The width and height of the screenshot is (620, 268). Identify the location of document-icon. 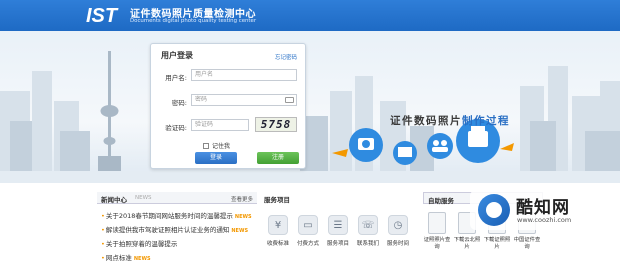
(437, 223).